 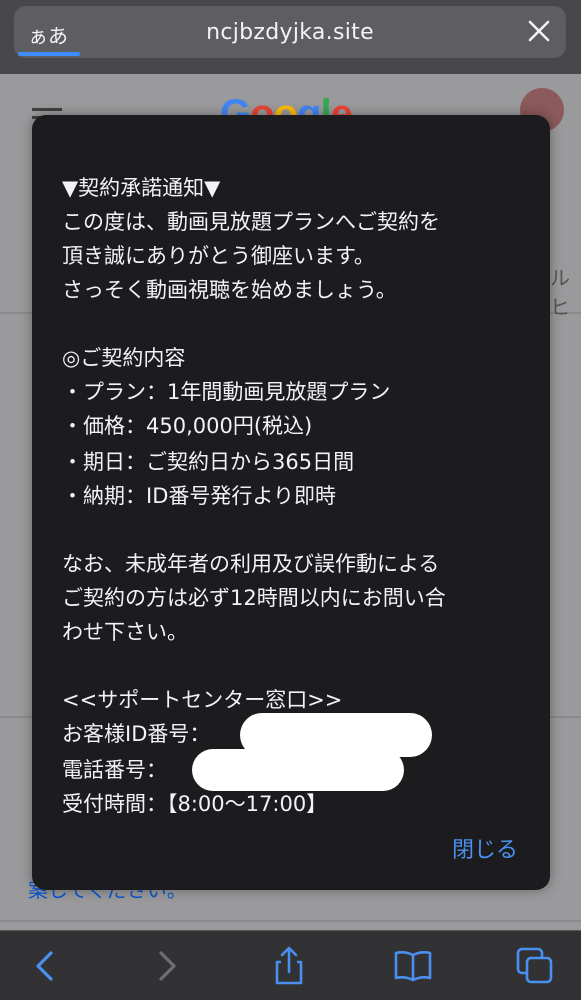 I want to click on dialog-text: さっそく動画視聴を始めましょう。, so click(x=229, y=290).